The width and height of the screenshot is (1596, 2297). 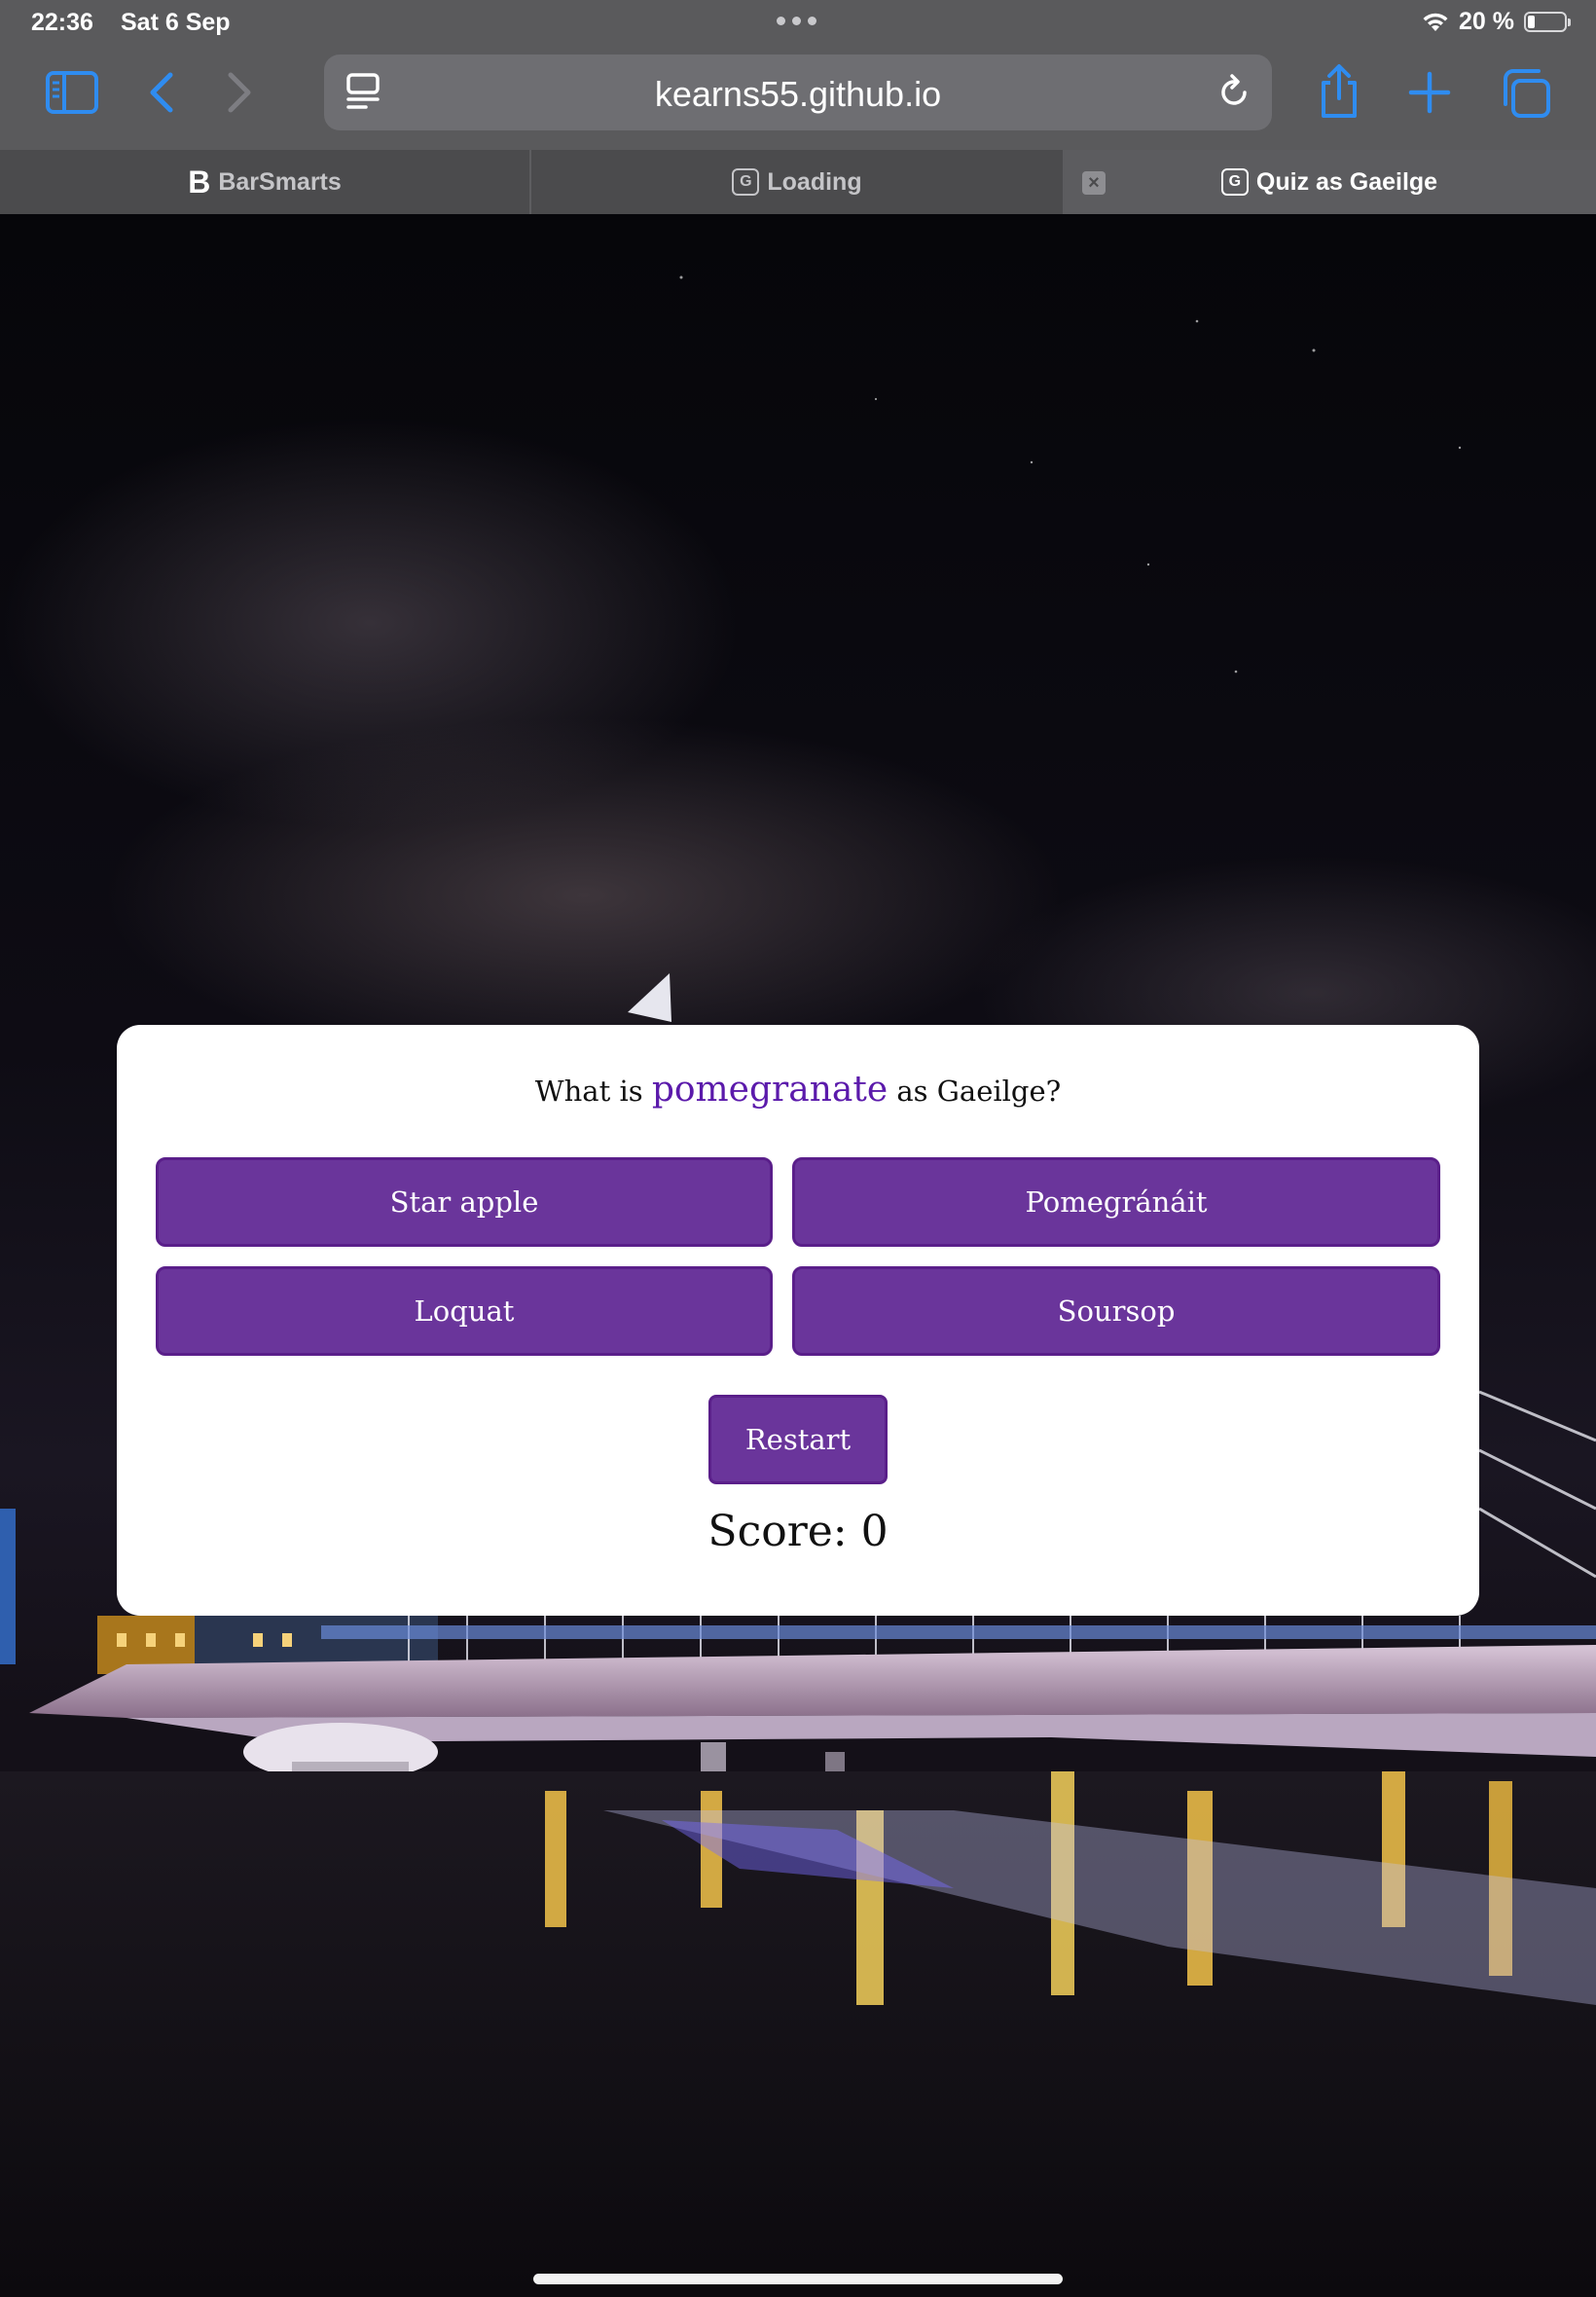 I want to click on wifi-icon, so click(x=1435, y=22).